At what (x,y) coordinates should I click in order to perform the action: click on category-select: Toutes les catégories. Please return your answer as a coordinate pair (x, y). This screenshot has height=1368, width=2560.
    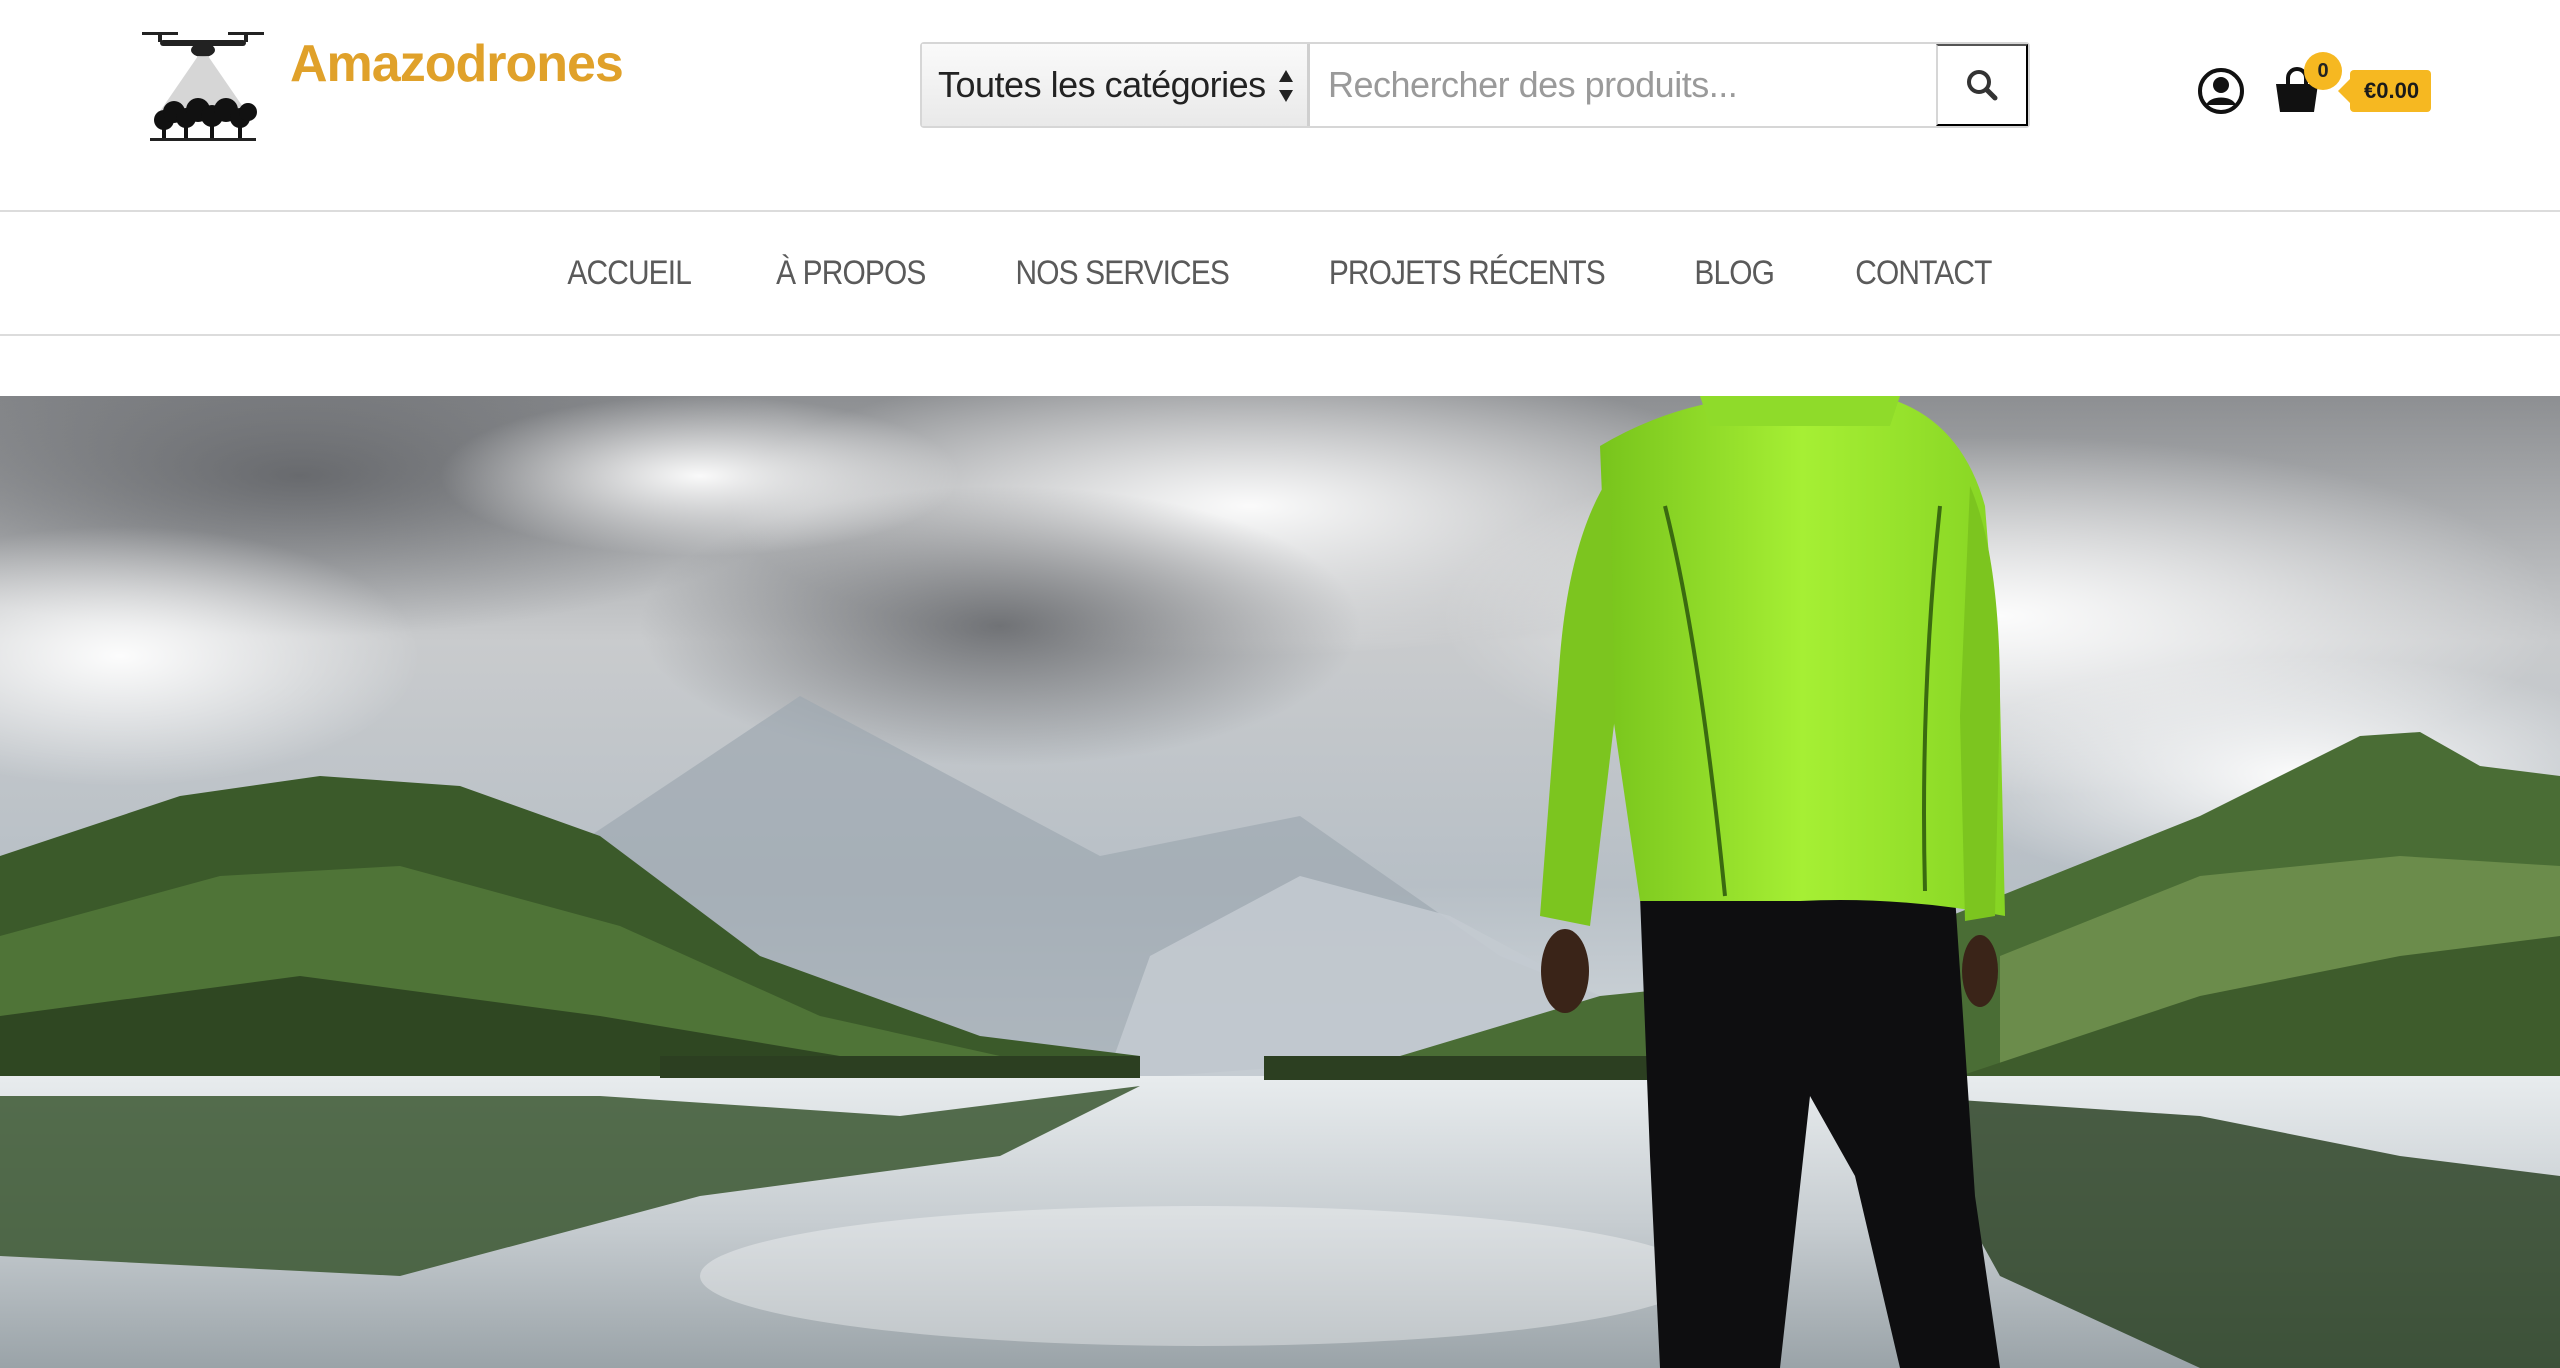
    Looking at the image, I should click on (1116, 85).